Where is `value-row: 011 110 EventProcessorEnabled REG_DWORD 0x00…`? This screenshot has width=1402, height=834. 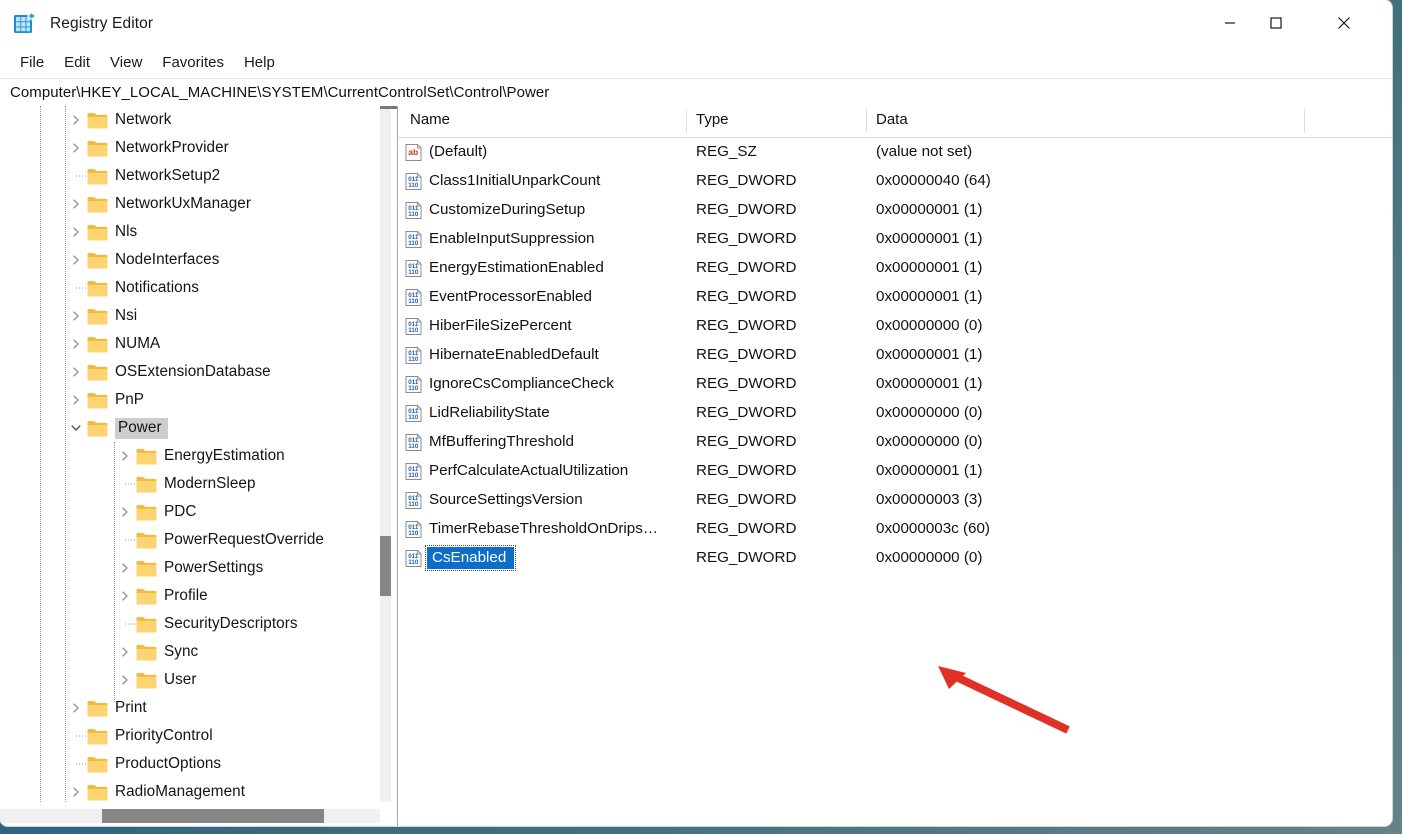 value-row: 011 110 EventProcessorEnabled REG_DWORD 0x00… is located at coordinates (895, 297).